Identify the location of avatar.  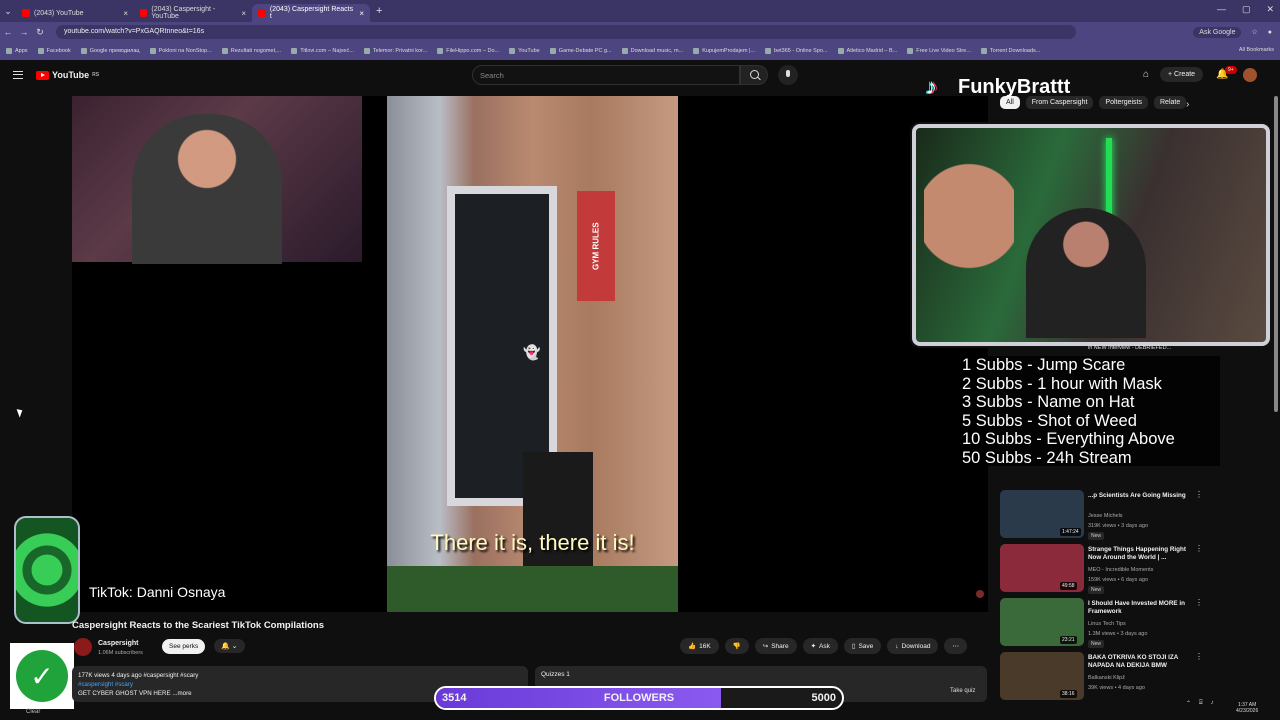
(1250, 75).